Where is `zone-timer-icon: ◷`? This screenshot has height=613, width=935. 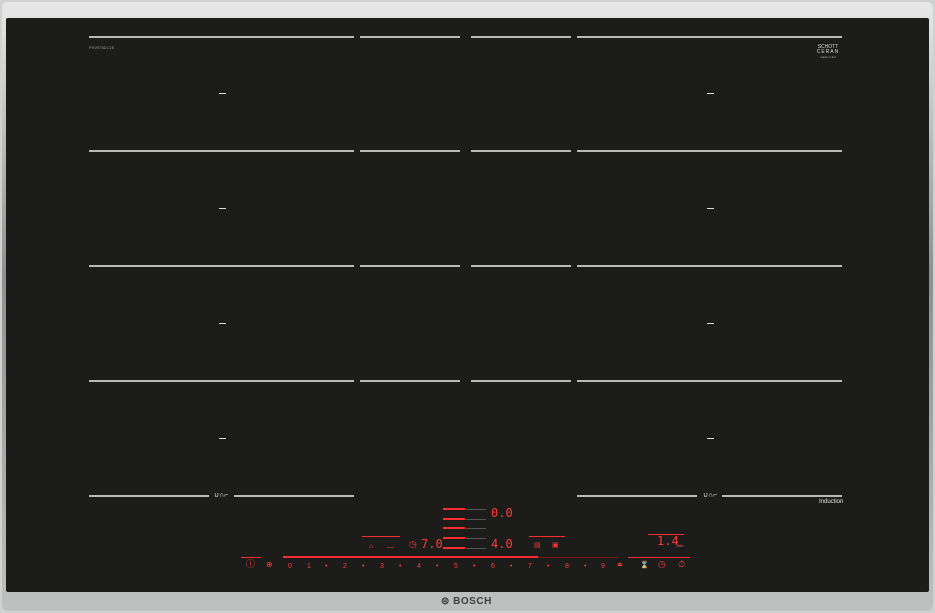
zone-timer-icon: ◷ is located at coordinates (413, 544).